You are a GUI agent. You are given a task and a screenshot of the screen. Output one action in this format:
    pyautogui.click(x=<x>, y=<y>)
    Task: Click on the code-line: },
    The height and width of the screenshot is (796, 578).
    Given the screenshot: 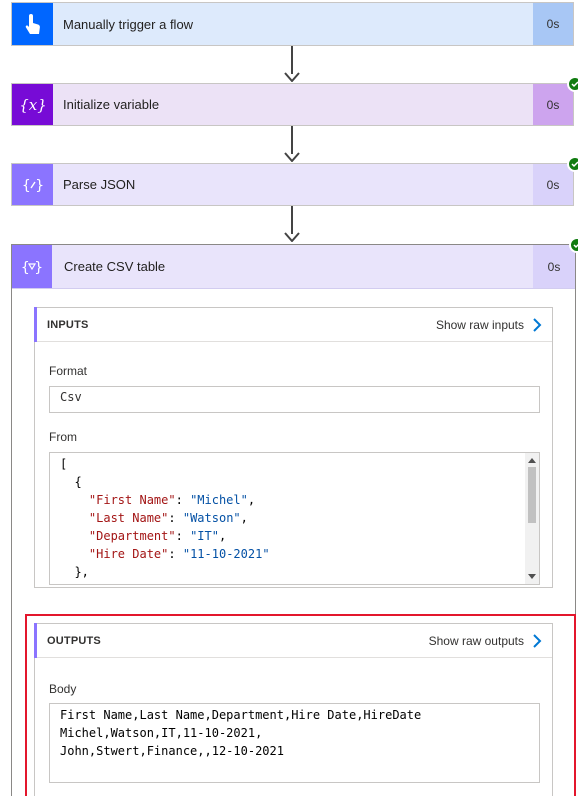 What is the action you would take?
    pyautogui.click(x=74, y=572)
    